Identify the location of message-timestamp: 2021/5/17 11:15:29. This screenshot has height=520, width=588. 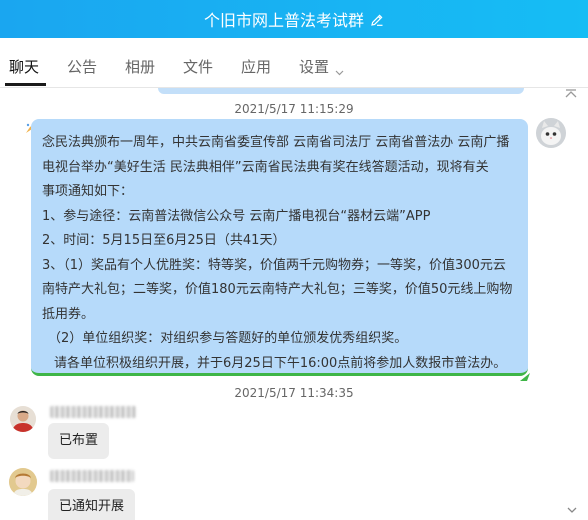
(294, 109).